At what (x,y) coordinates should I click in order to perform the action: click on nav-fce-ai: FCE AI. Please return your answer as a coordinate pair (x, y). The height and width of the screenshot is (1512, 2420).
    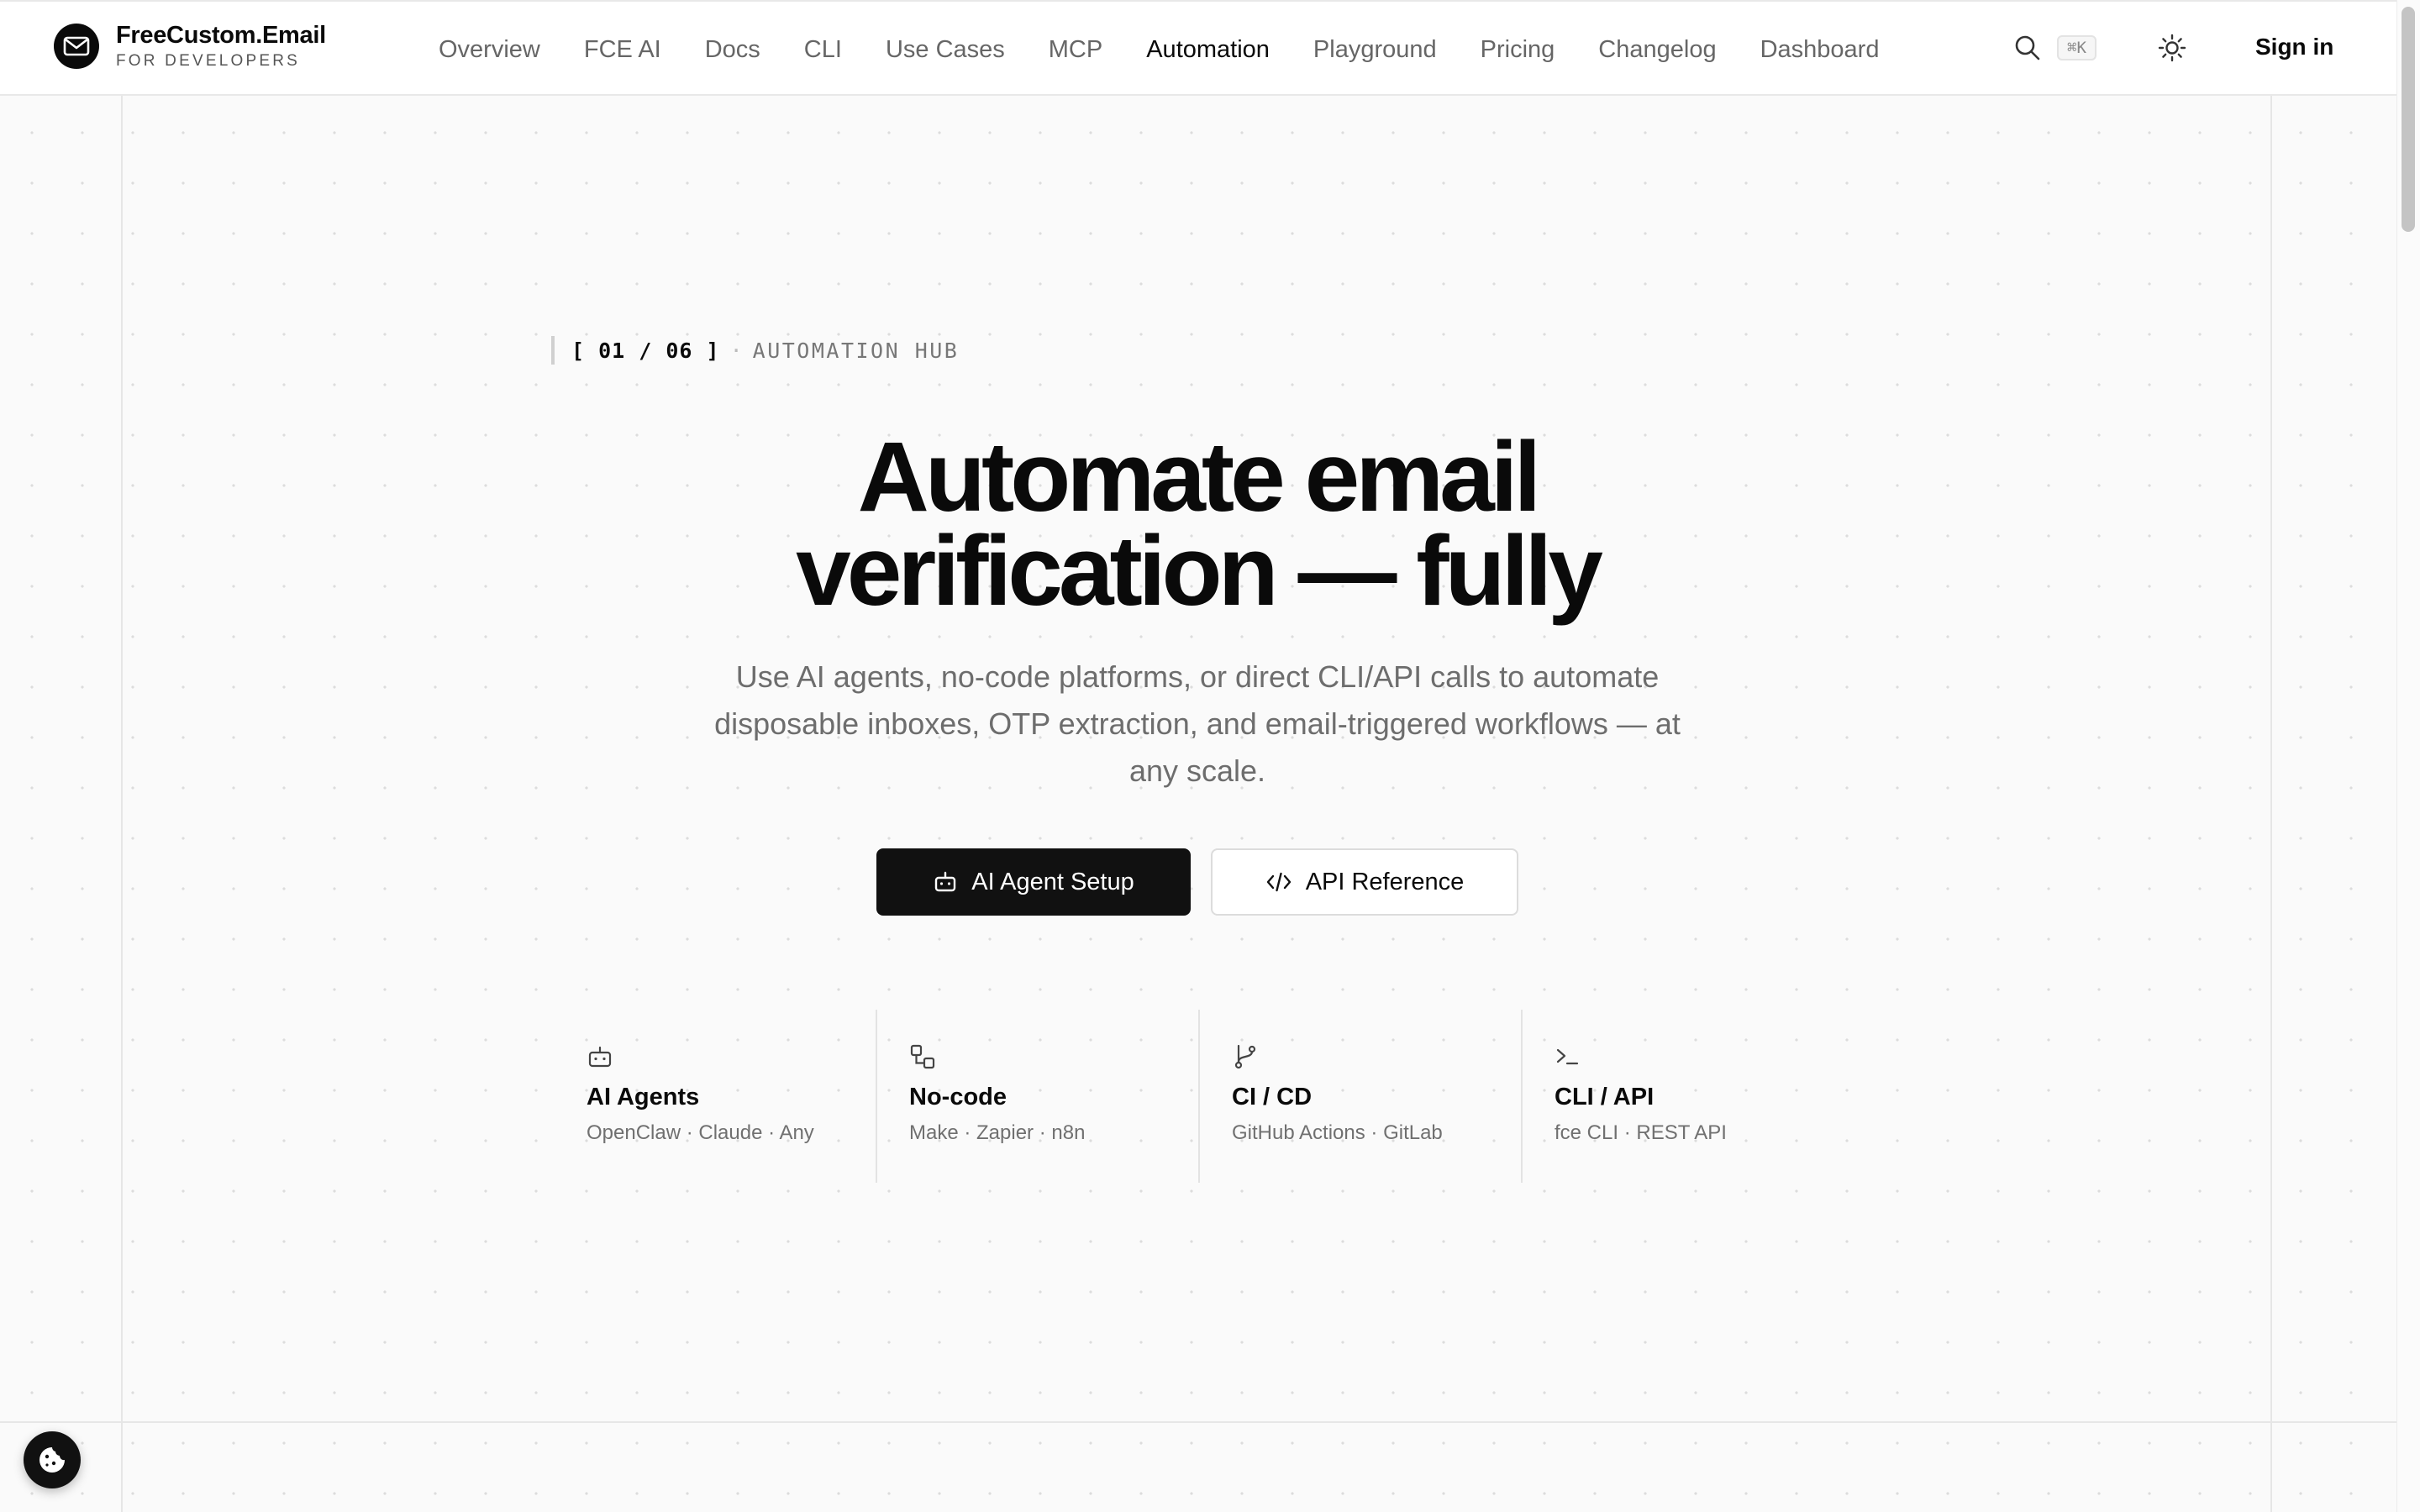
    Looking at the image, I should click on (622, 50).